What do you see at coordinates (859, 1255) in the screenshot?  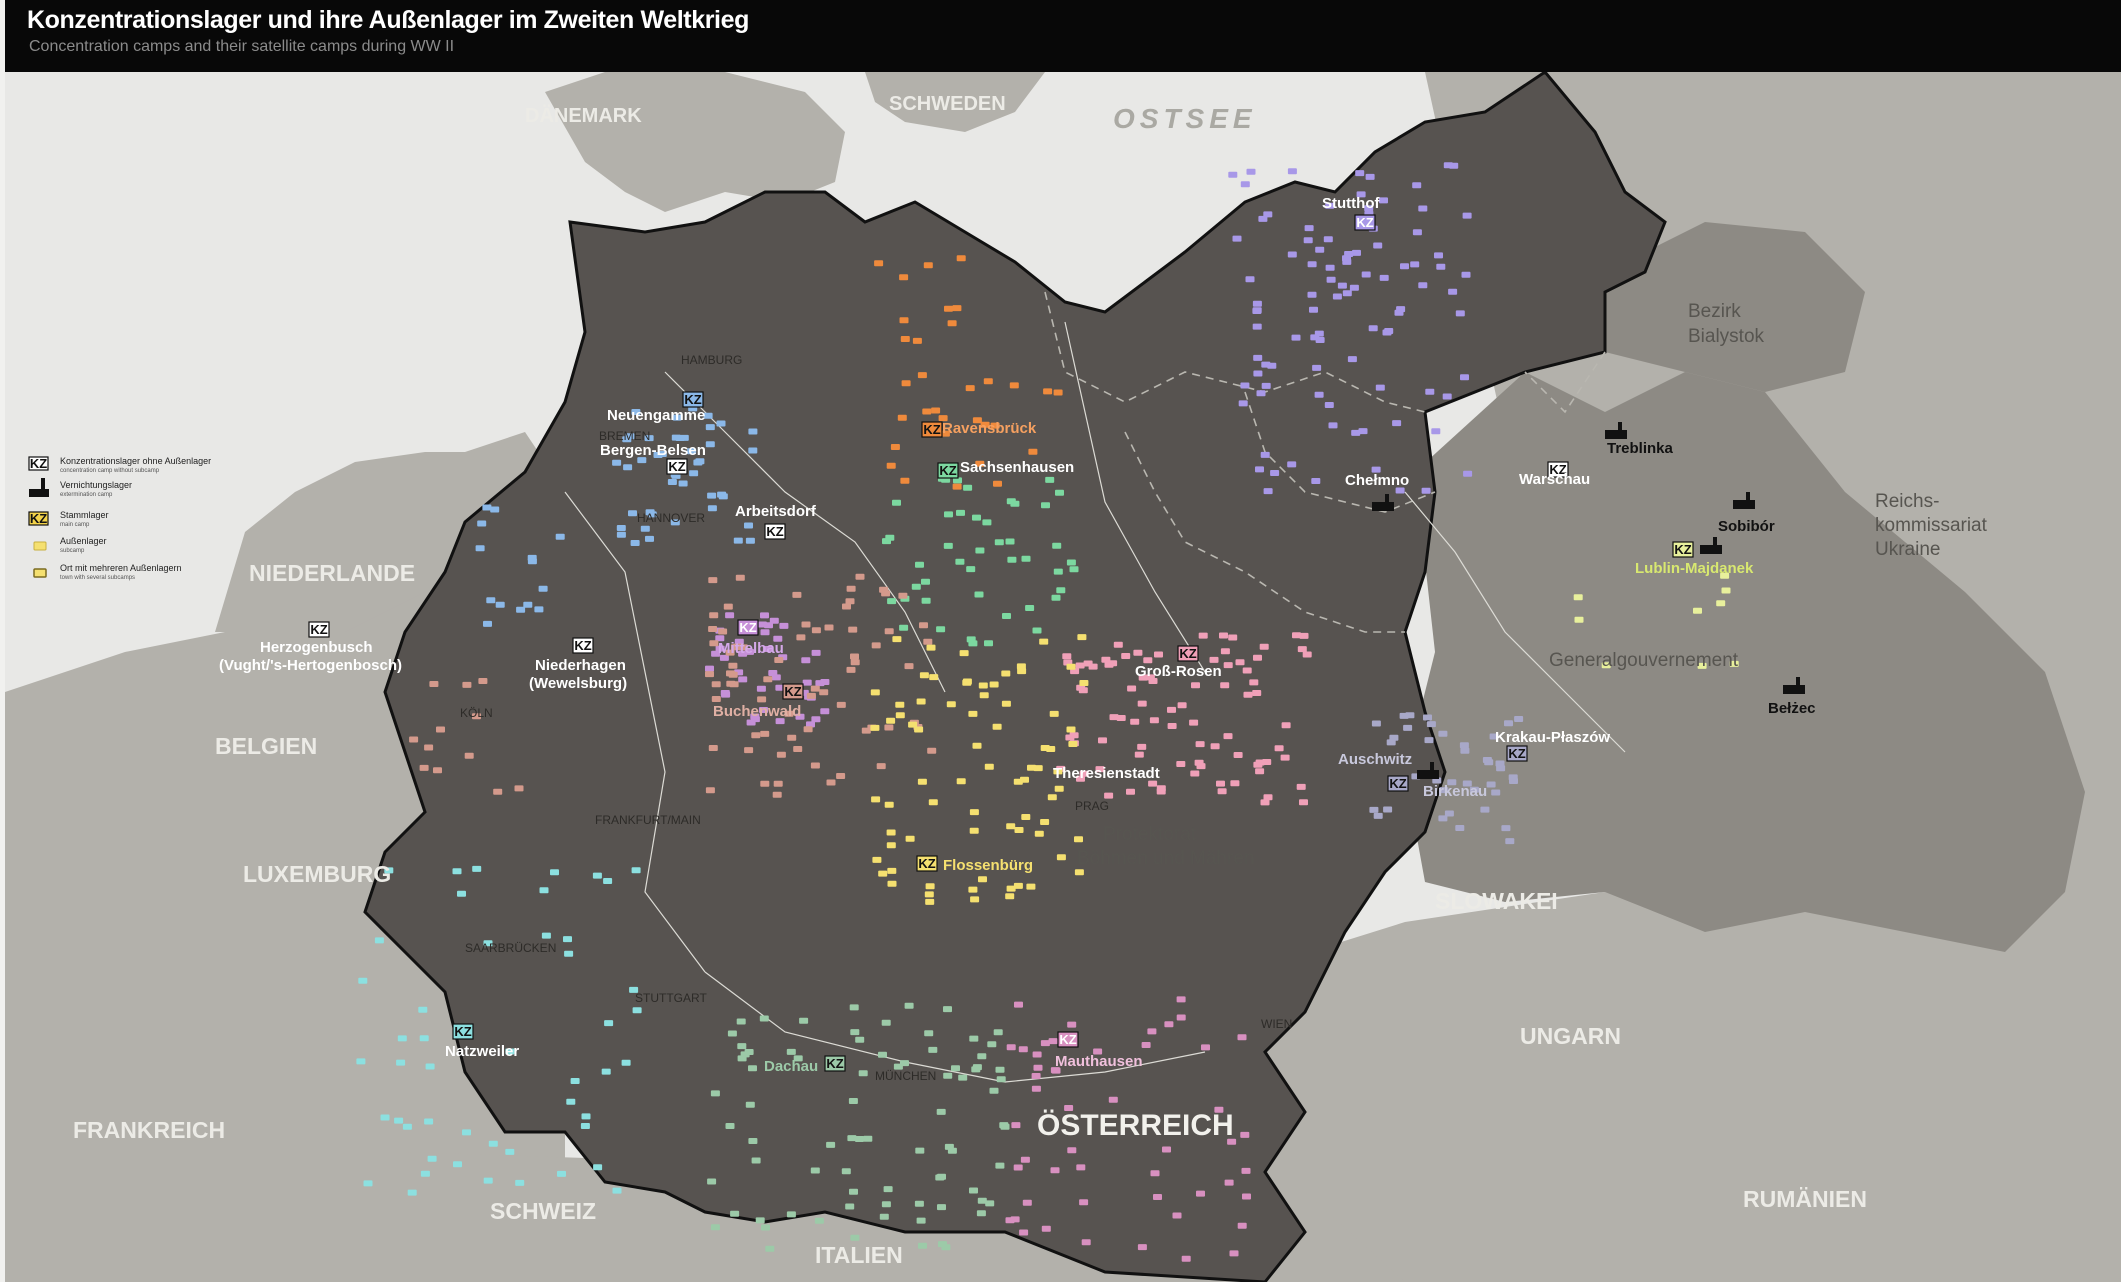 I see `country-label-italien: ITALIEN` at bounding box center [859, 1255].